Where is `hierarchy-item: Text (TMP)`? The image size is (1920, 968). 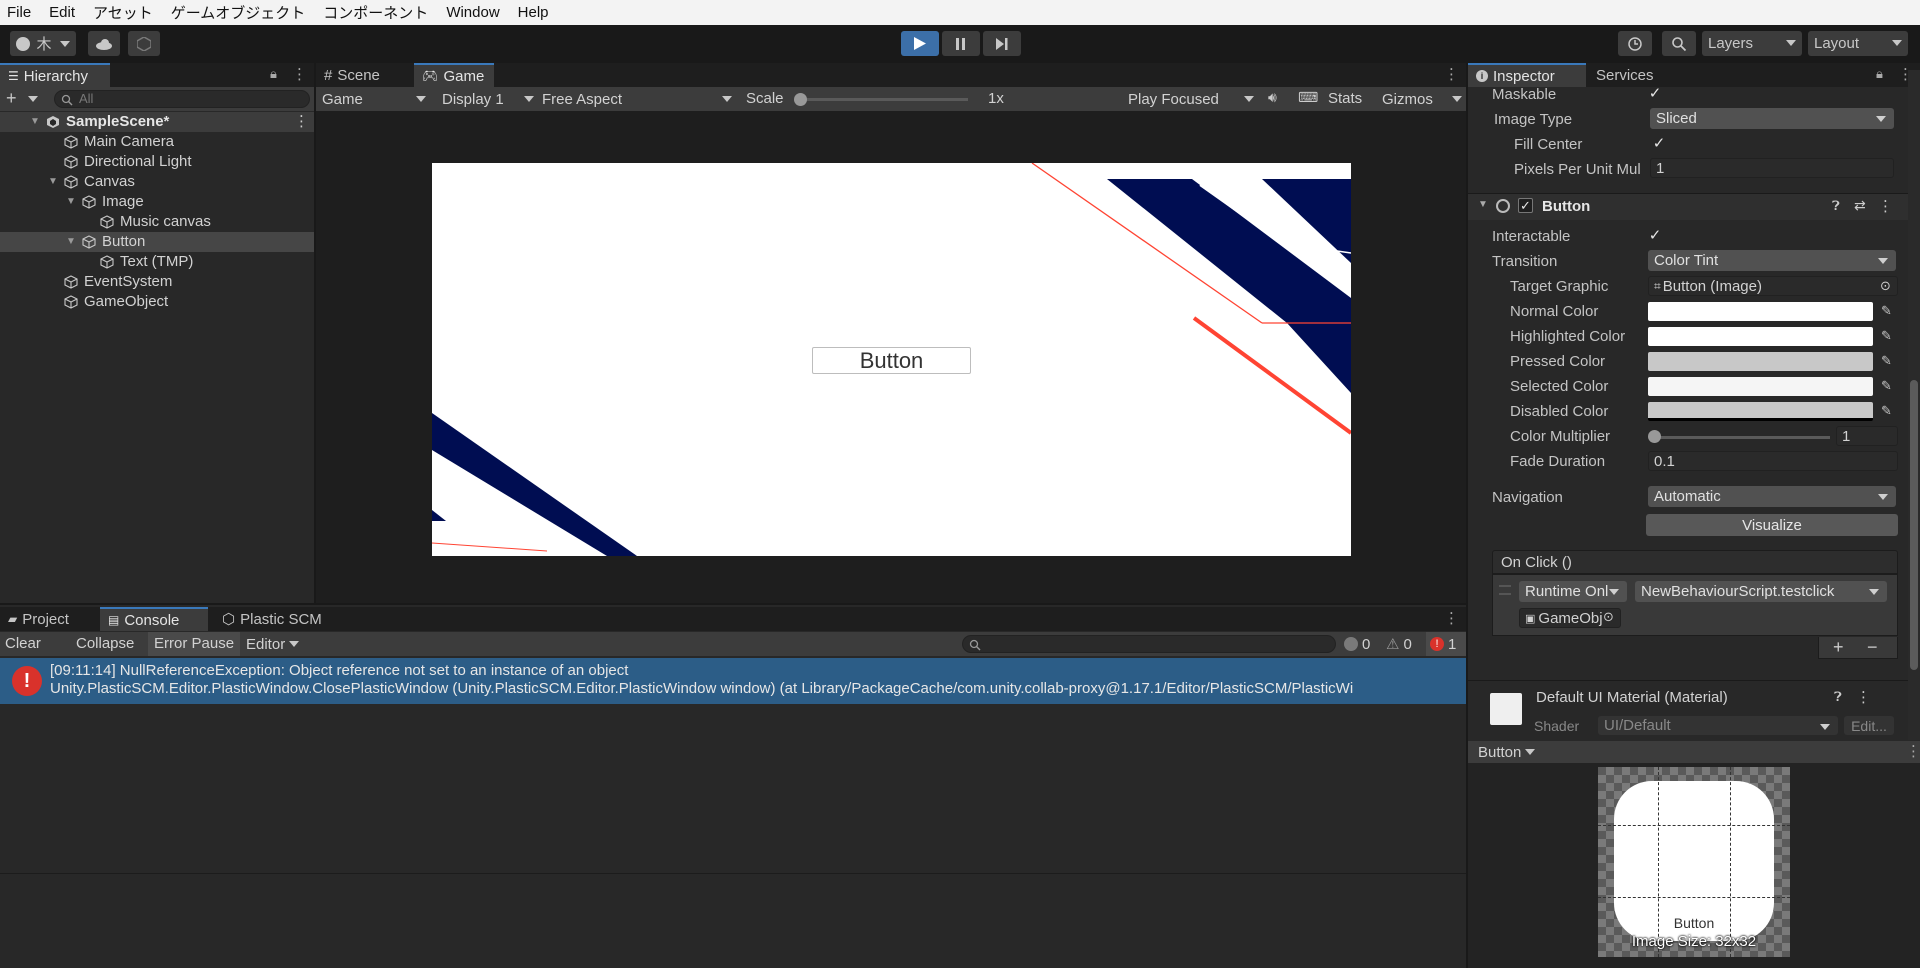
hierarchy-item: Text (TMP) is located at coordinates (157, 262).